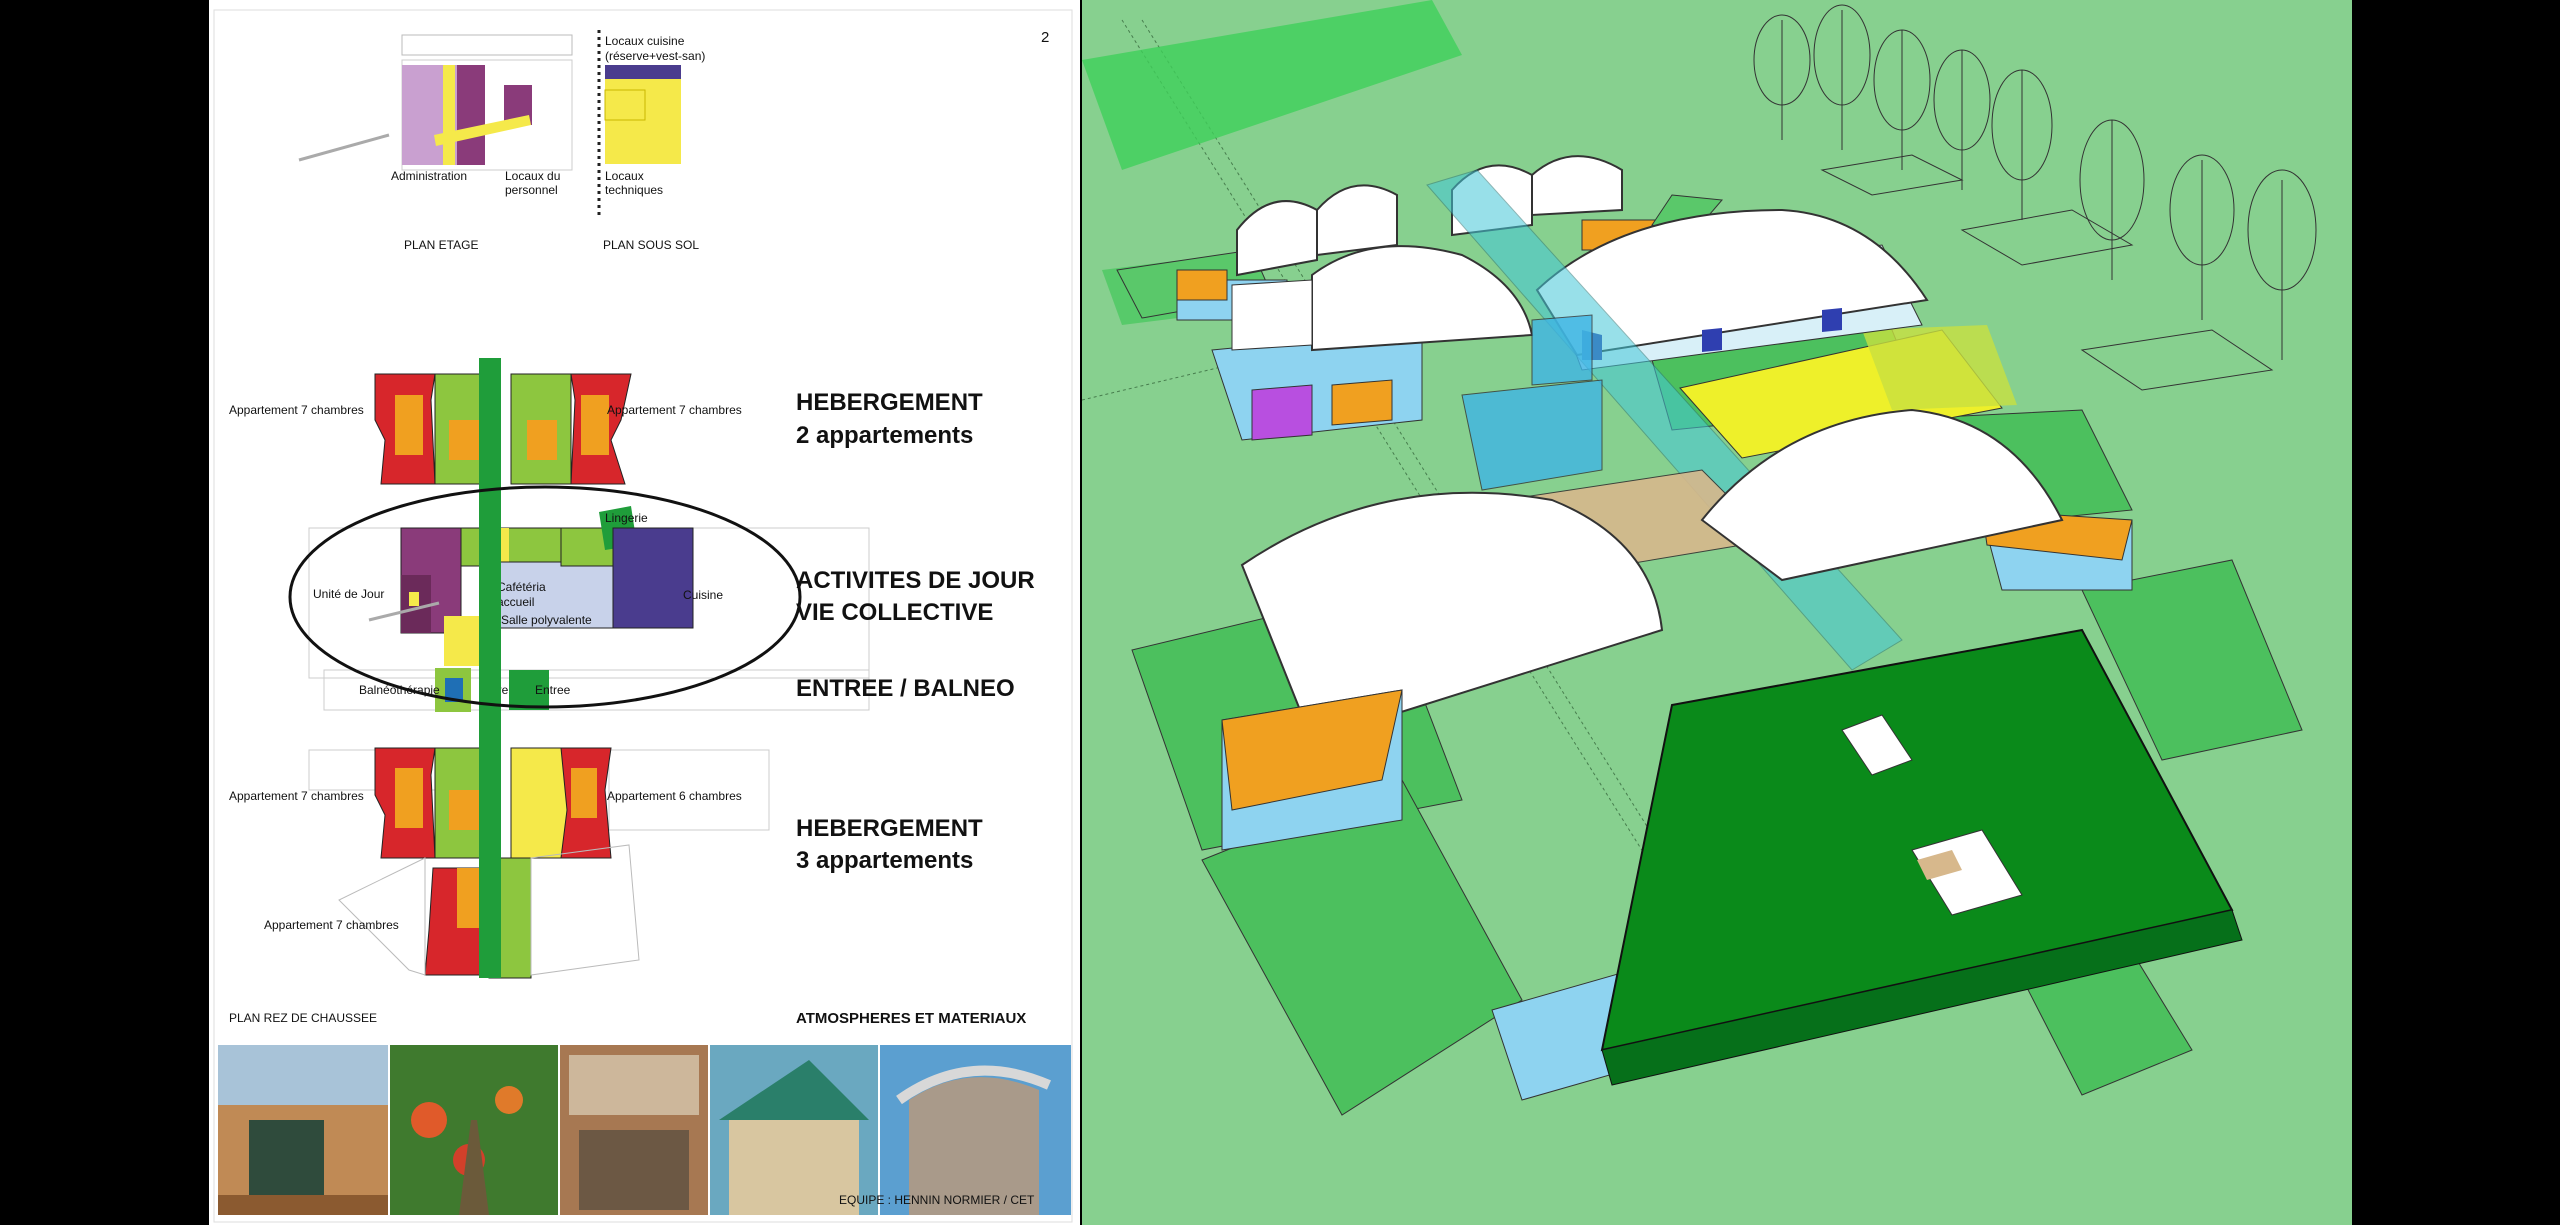  I want to click on heading-atmospheres: ATMOSPHERES ET MATERIAUX, so click(911, 1018).